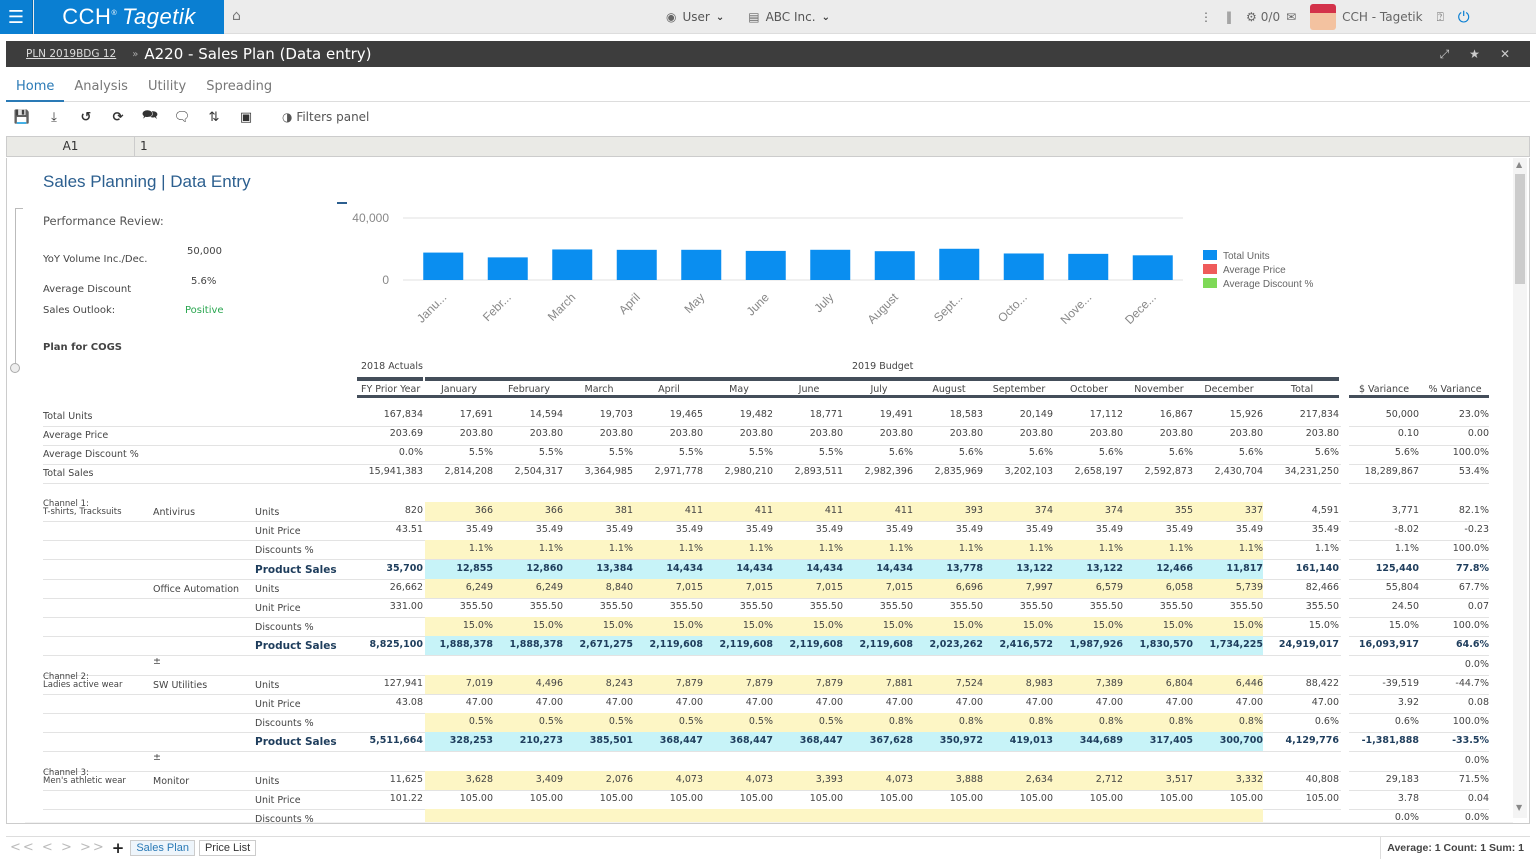 The image size is (1536, 864). What do you see at coordinates (1384, 529) in the screenshot?
I see `cell: -8.02` at bounding box center [1384, 529].